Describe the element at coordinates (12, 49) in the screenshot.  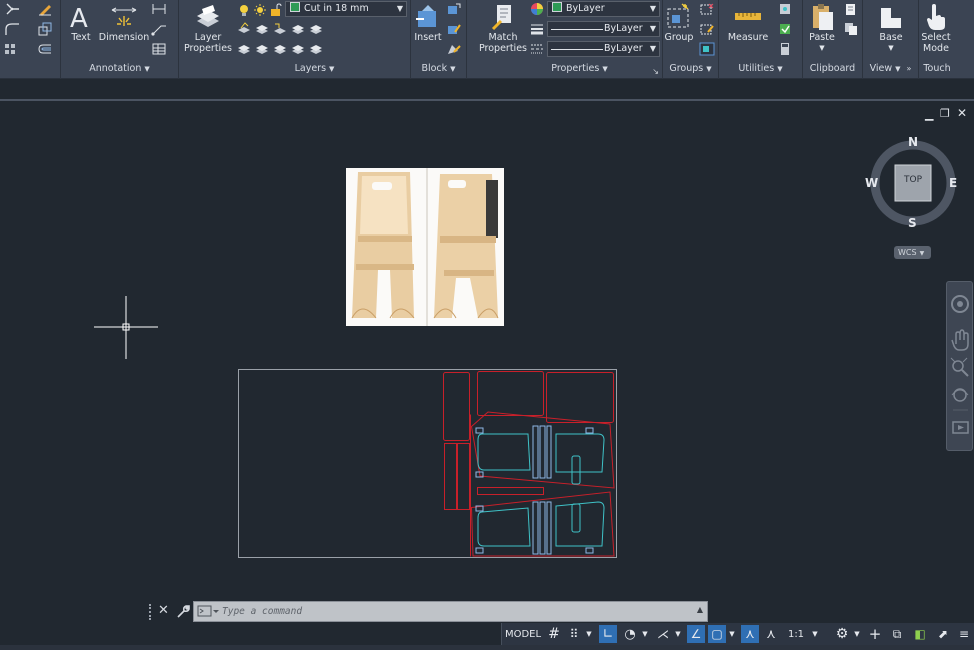
I see `array-icon` at that location.